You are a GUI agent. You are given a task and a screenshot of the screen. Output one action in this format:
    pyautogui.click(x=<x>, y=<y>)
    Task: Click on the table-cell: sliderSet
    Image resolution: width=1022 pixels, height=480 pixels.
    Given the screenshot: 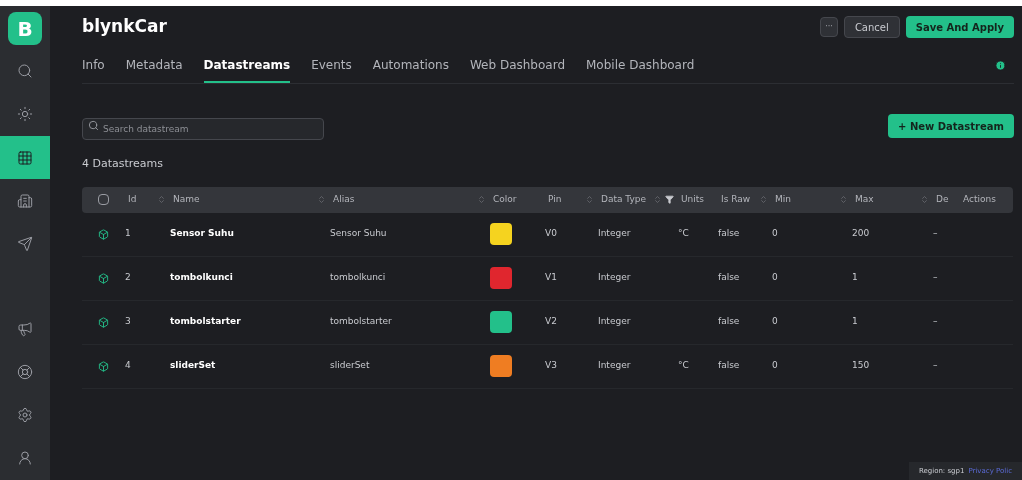 What is the action you would take?
    pyautogui.click(x=350, y=366)
    